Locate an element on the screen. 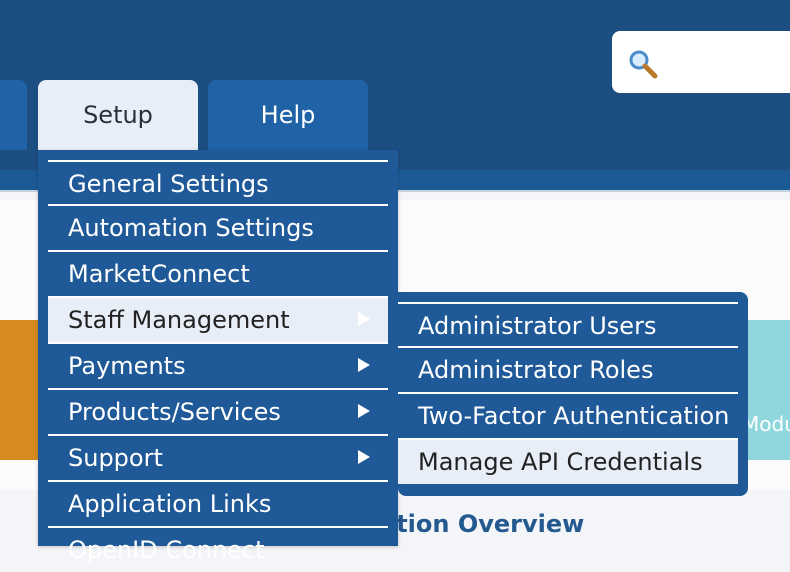  search-input is located at coordinates (725, 63).